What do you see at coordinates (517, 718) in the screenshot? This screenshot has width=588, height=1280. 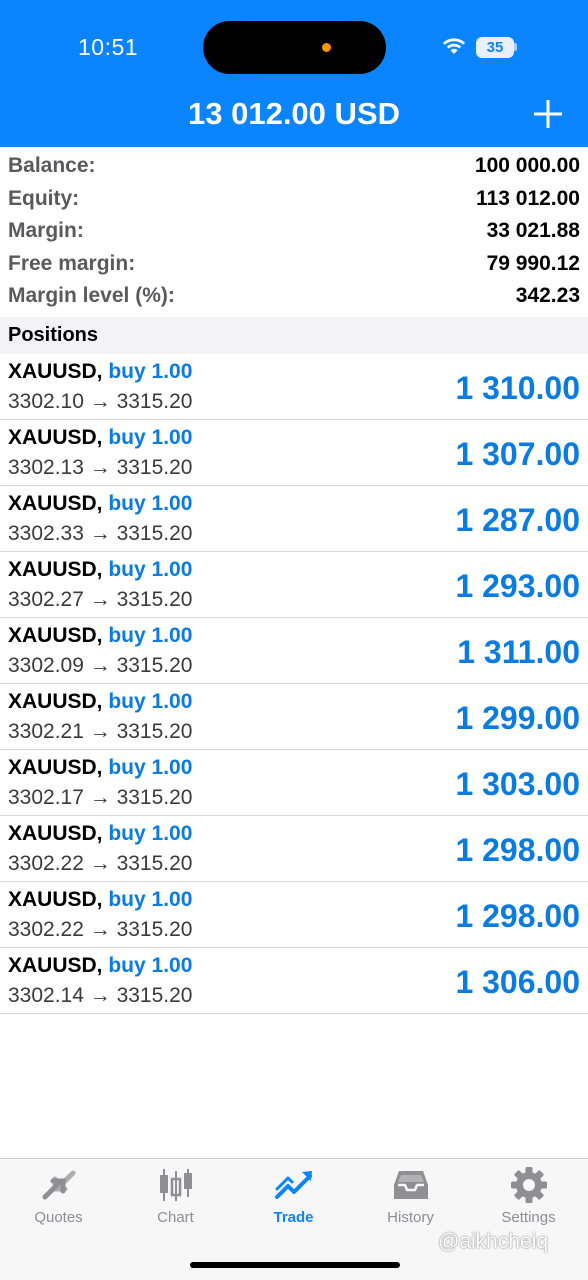 I see `position-profit: 1 299.00` at bounding box center [517, 718].